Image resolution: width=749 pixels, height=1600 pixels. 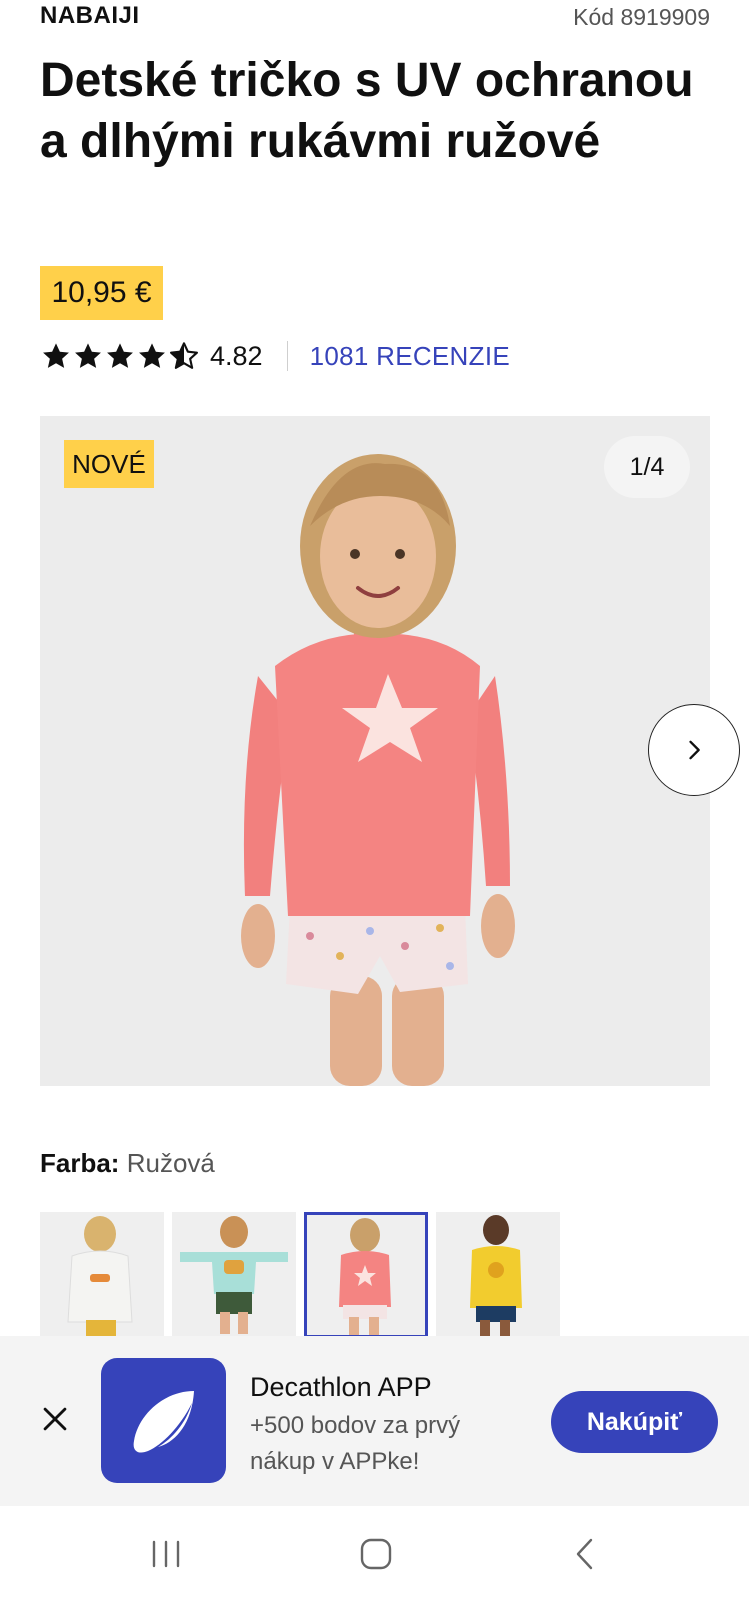 I want to click on product-code: Kód 8919909, so click(x=641, y=17).